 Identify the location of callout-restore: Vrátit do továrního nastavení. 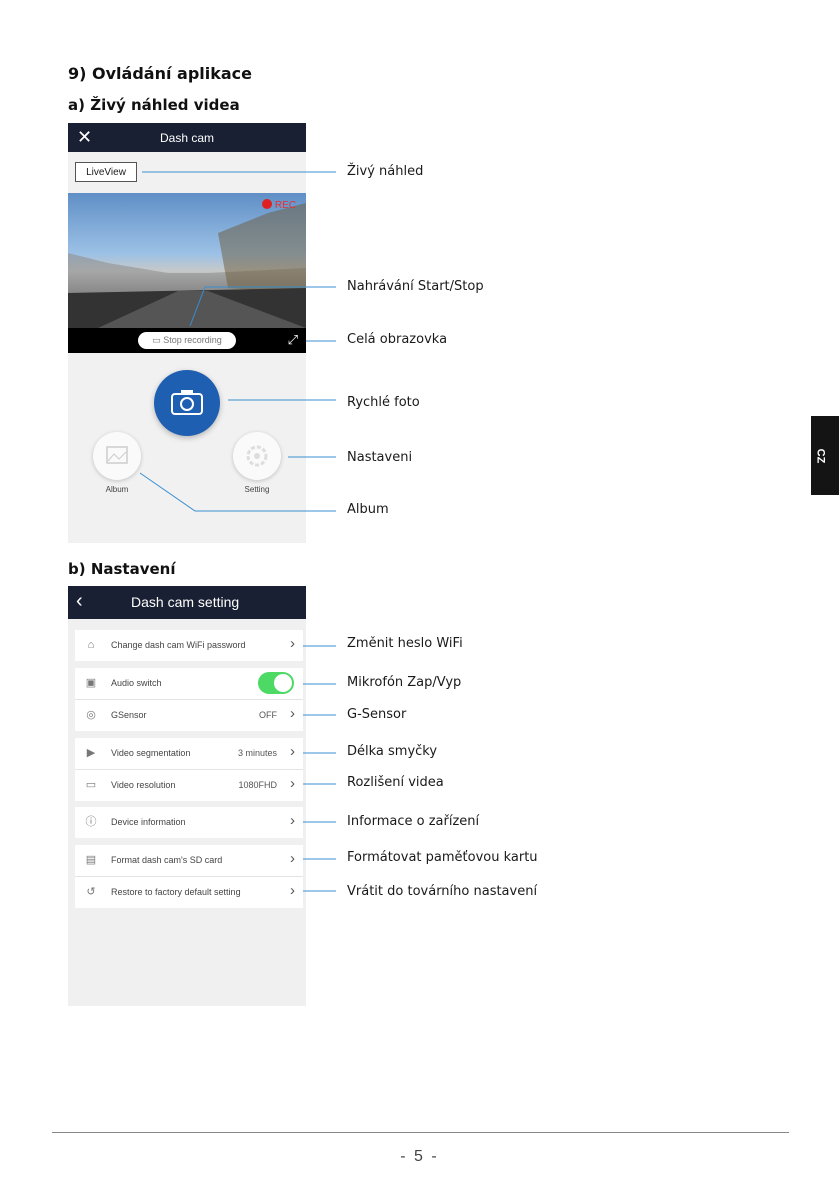
(442, 891).